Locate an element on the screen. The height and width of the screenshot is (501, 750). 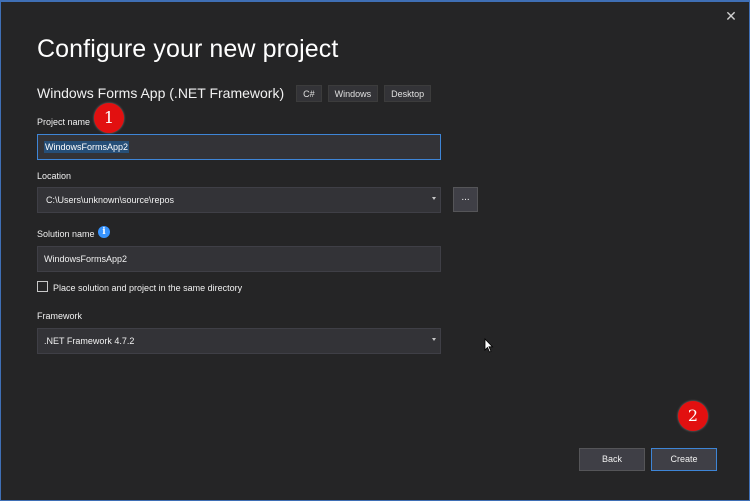
project-name-label: Project name is located at coordinates (64, 122).